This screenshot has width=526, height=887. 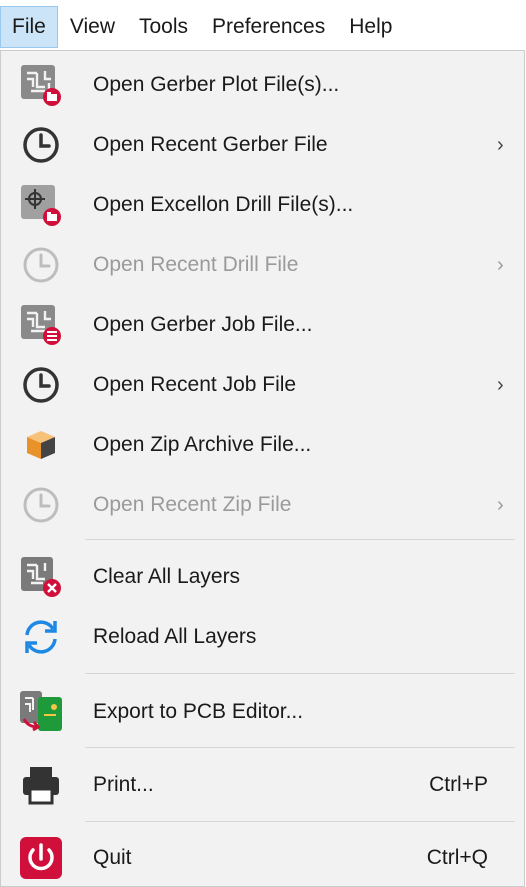 What do you see at coordinates (41, 325) in the screenshot?
I see `open-job-icon` at bounding box center [41, 325].